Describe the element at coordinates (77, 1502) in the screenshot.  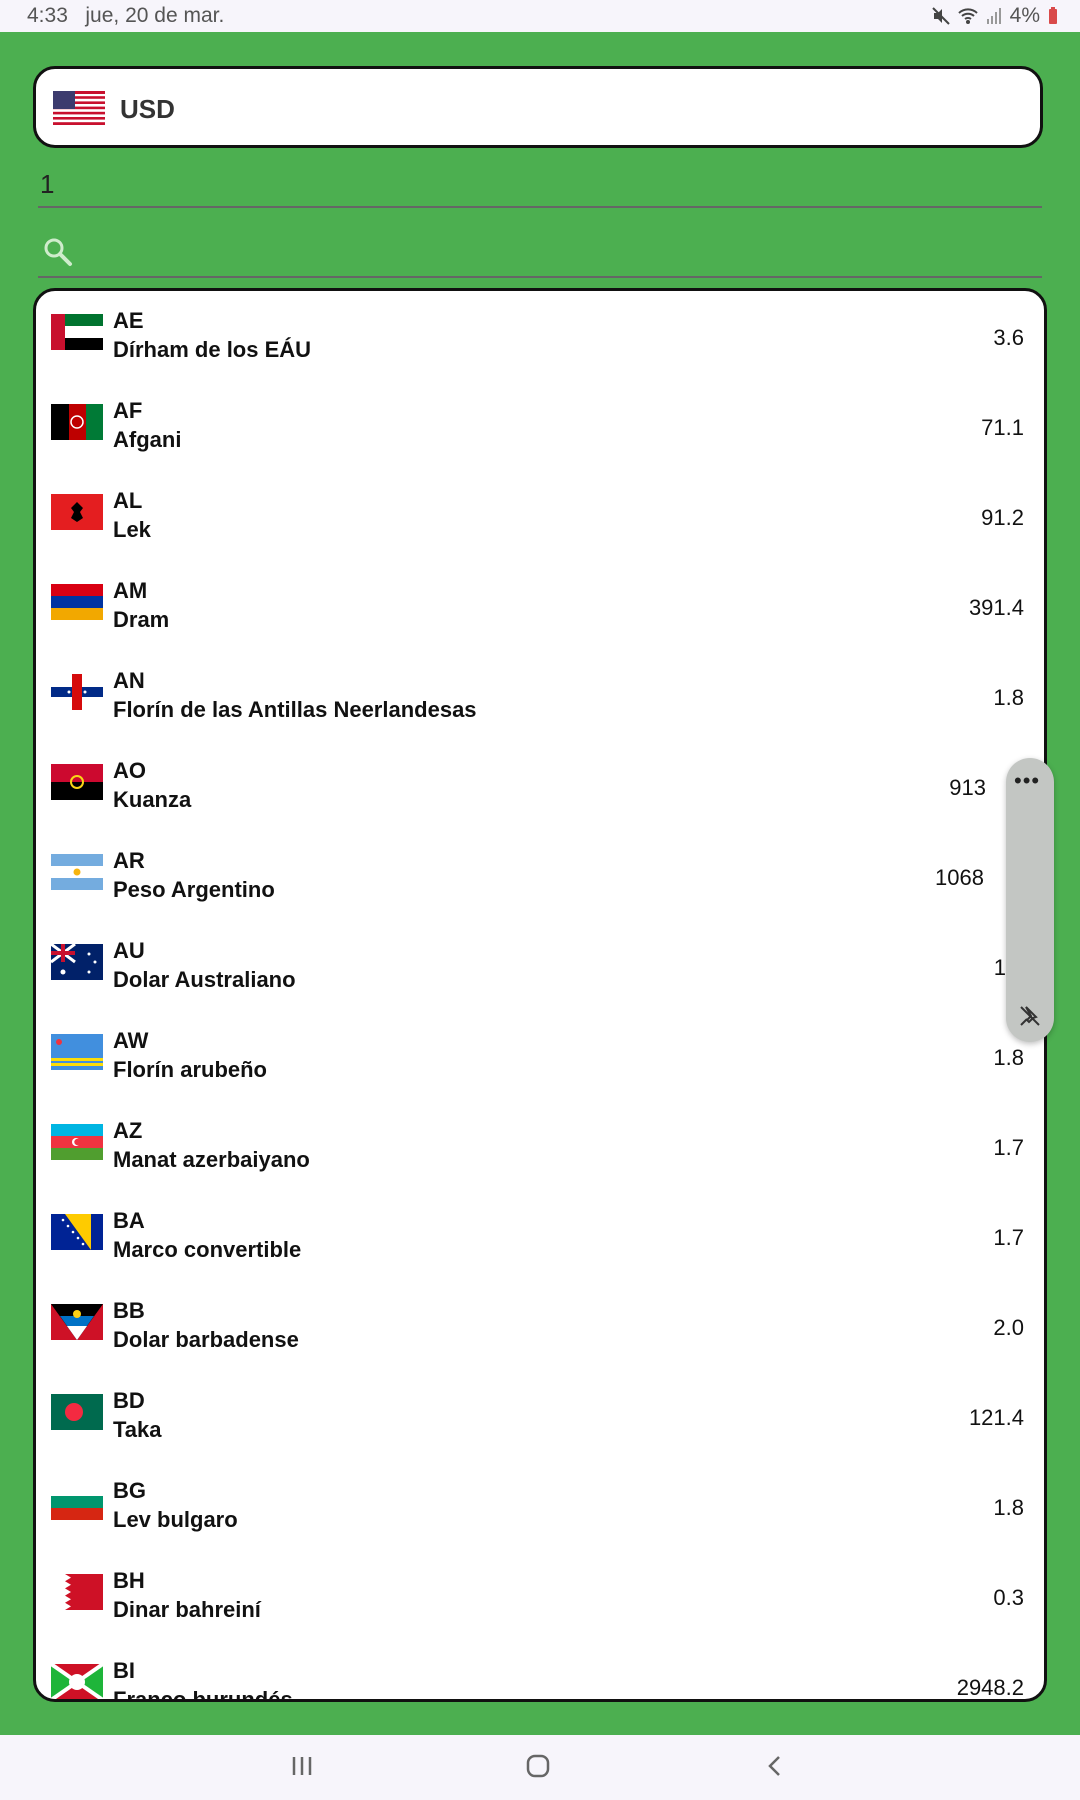
I see `bg-flag-icon` at that location.